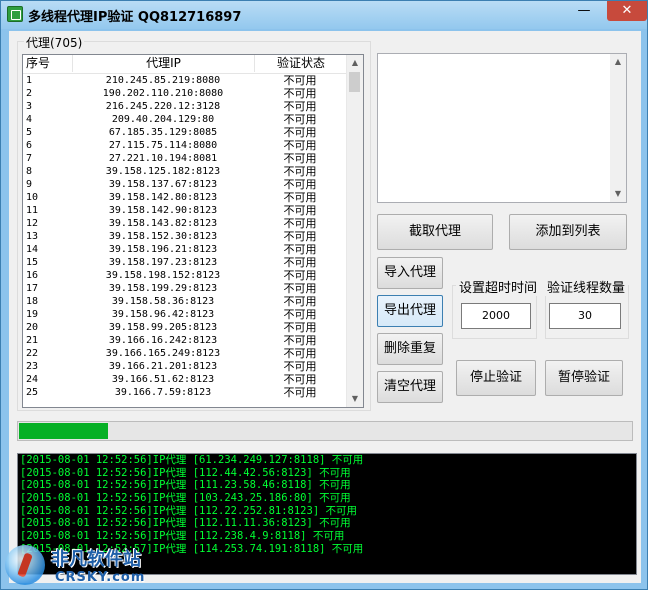 The height and width of the screenshot is (590, 648). I want to click on table-row: 2 190.202.110.210:8080 不可用, so click(185, 93).